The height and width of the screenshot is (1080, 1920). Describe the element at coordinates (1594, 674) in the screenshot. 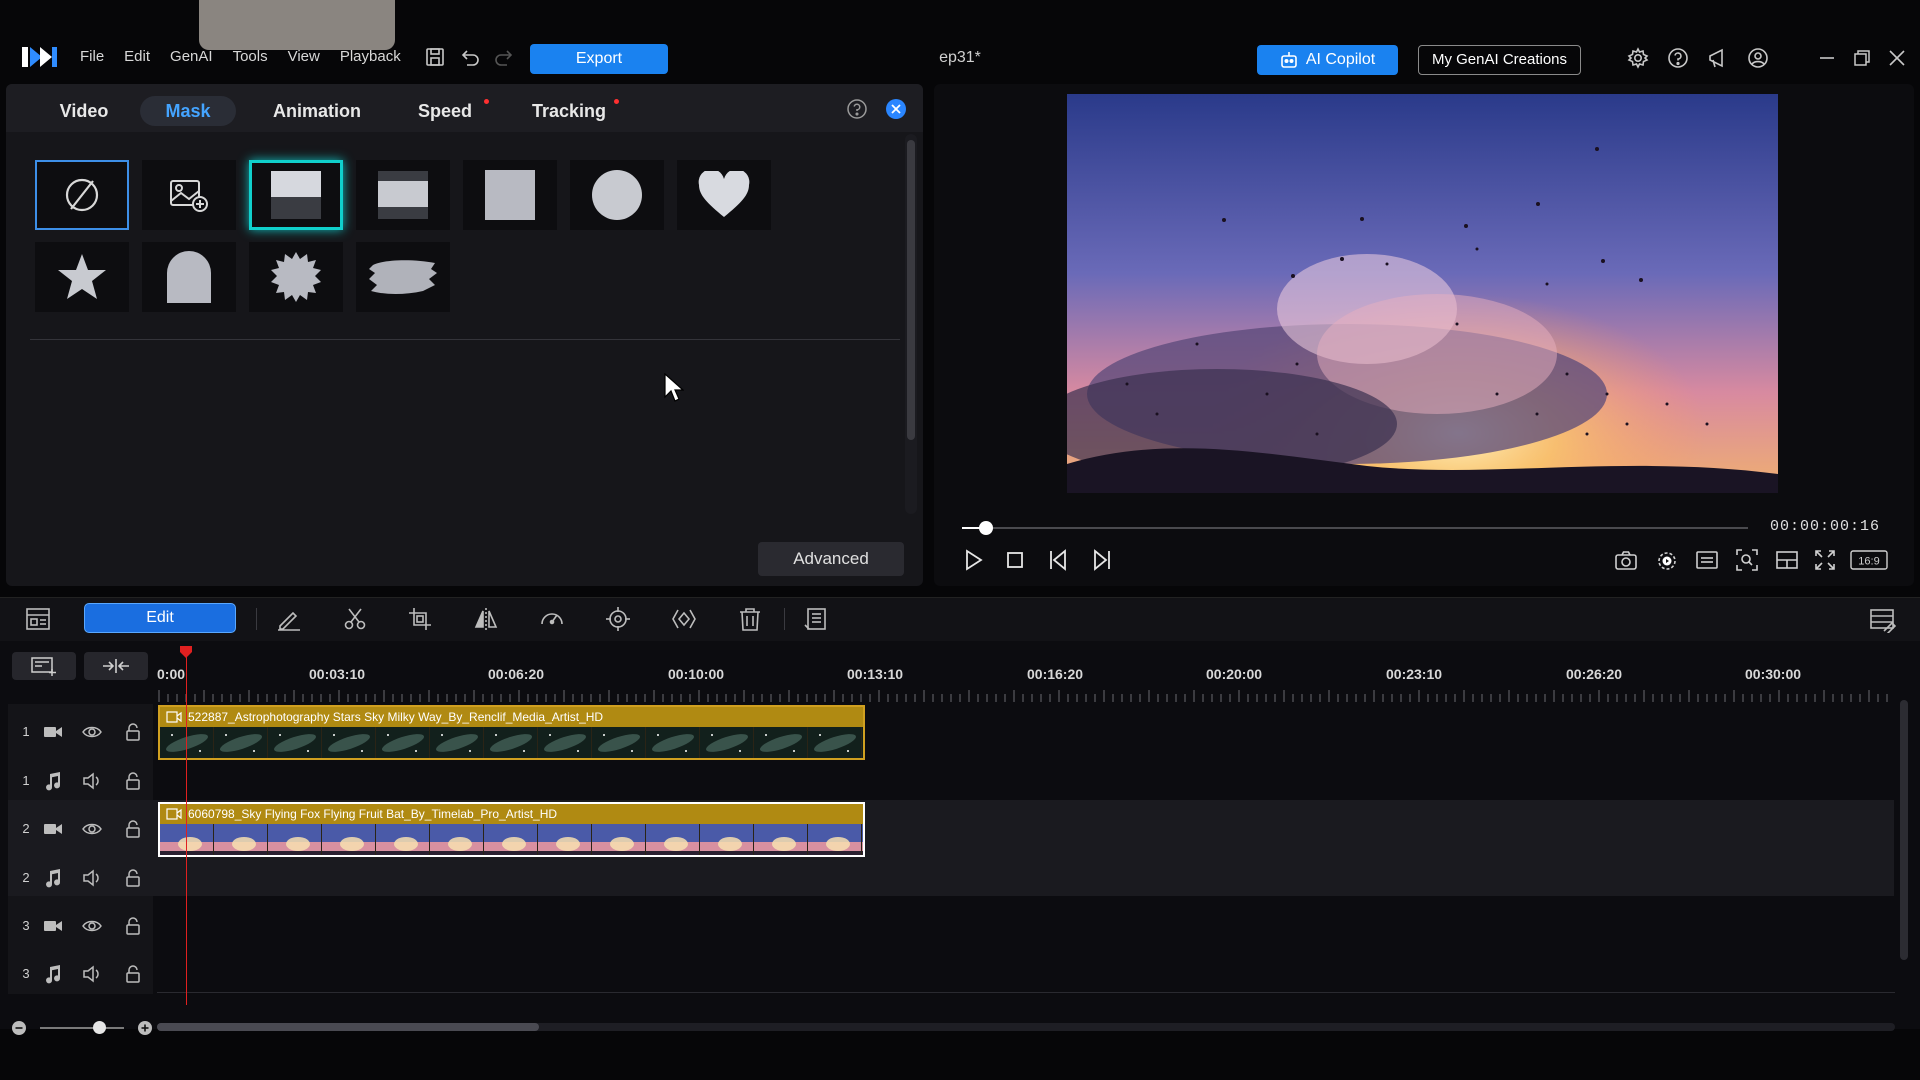

I see `ruler-label: 00:26:20` at that location.